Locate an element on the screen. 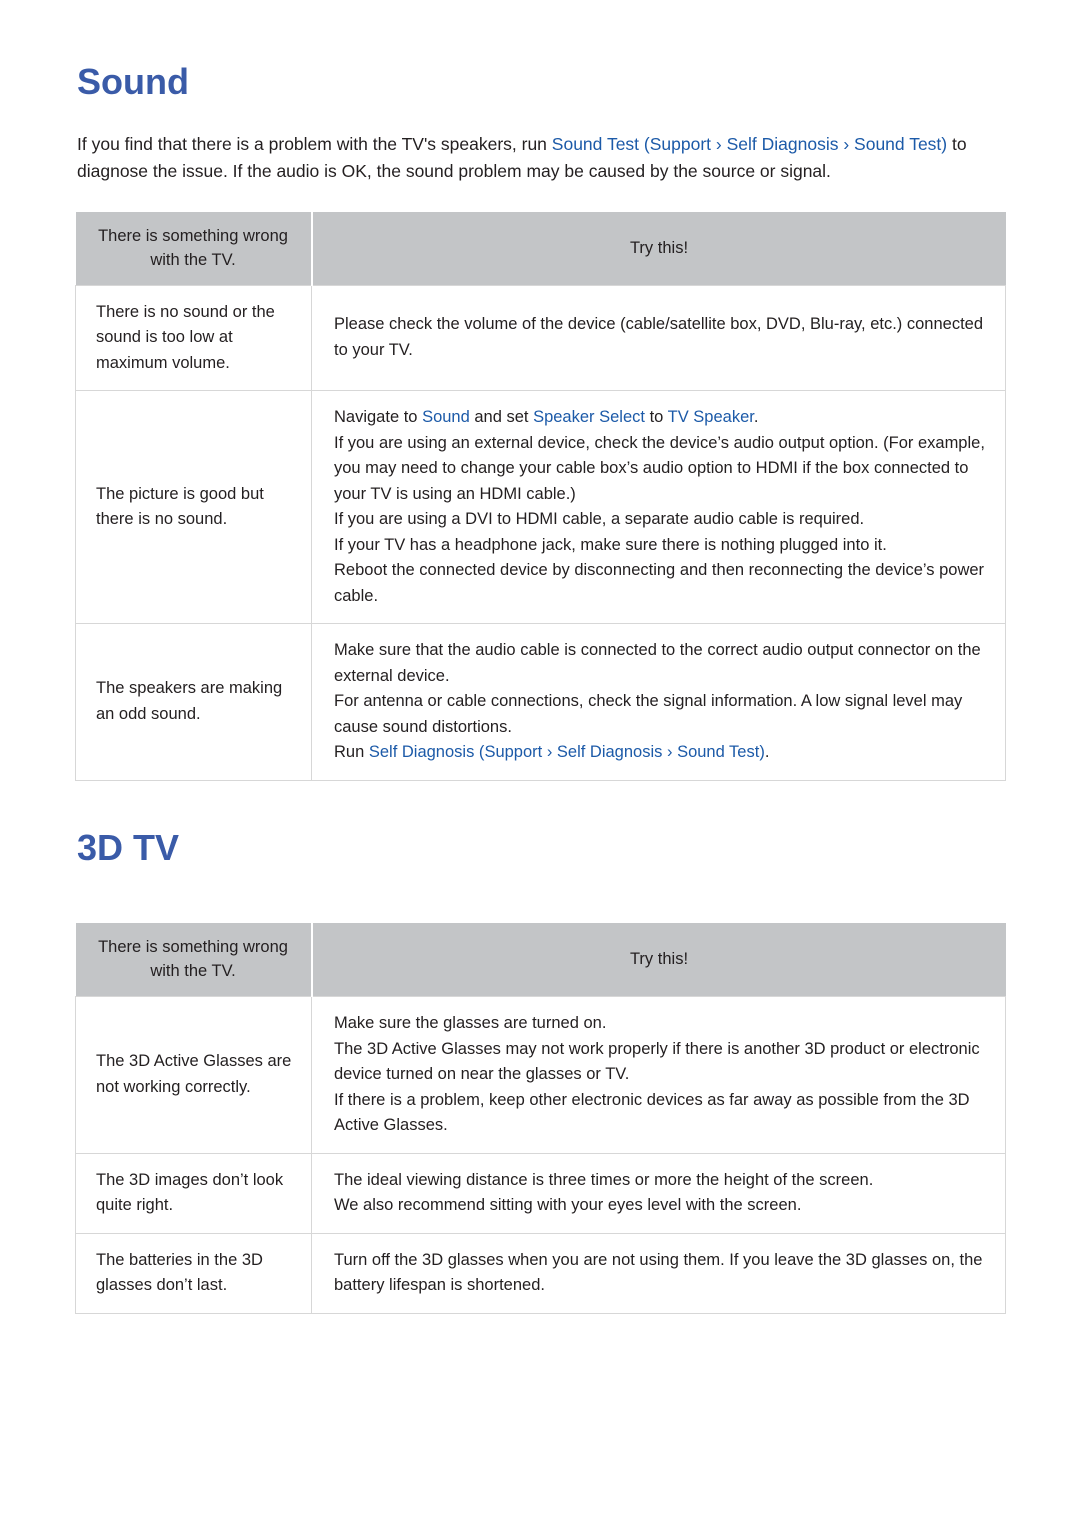  solution-line: Make sure the glasses are turned on. is located at coordinates (661, 1024).